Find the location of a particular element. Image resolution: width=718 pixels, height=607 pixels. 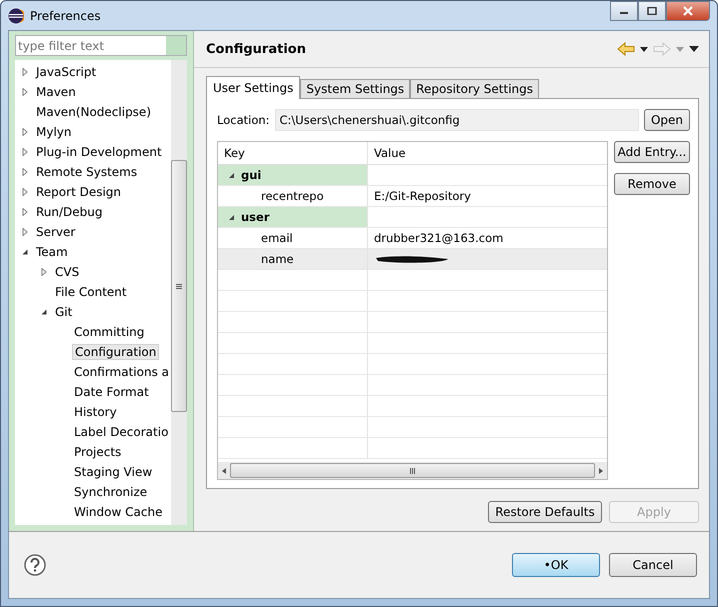

tab: System Settings is located at coordinates (355, 88).